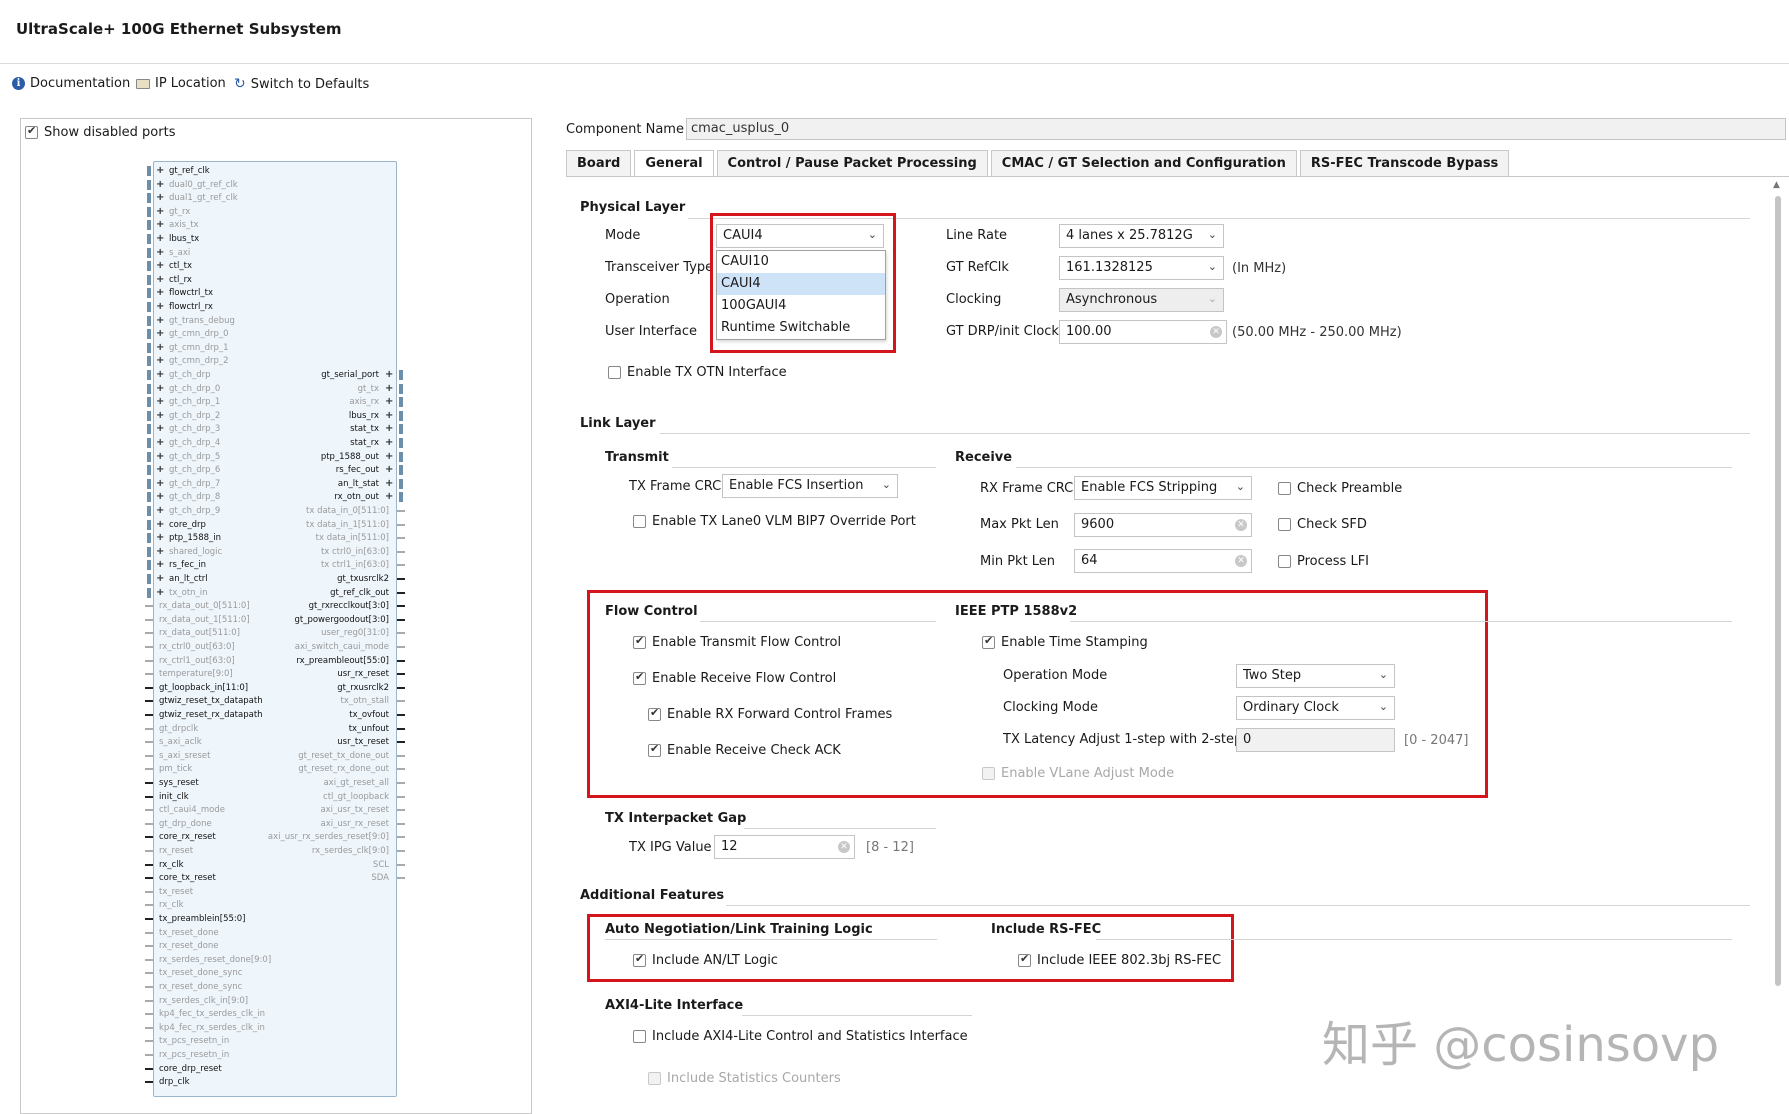 This screenshot has width=1789, height=1114. What do you see at coordinates (71, 83) in the screenshot?
I see `documentation-button: i Documentation` at bounding box center [71, 83].